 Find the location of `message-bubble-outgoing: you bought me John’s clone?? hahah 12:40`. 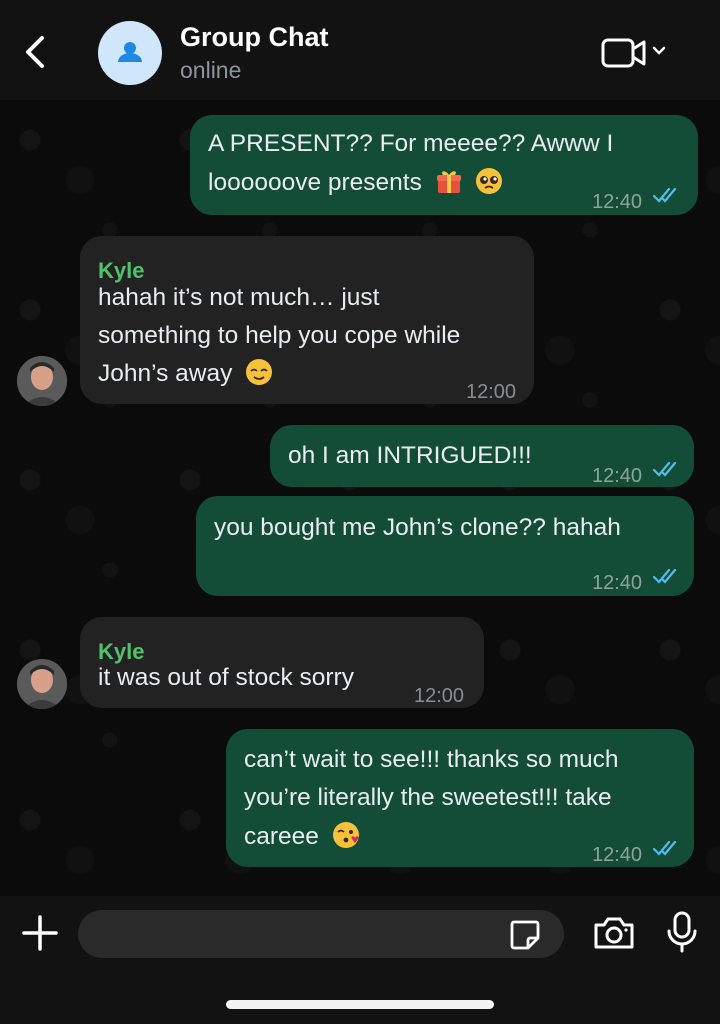

message-bubble-outgoing: you bought me John’s clone?? hahah 12:40 is located at coordinates (445, 546).